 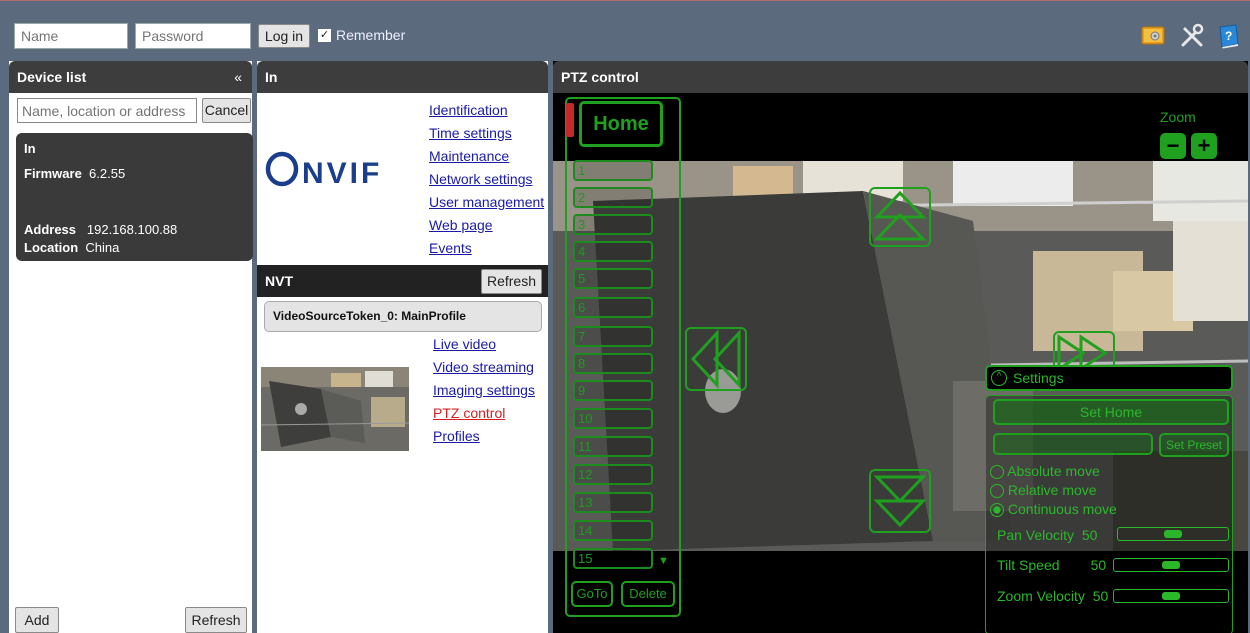 I want to click on imaging-settings-link: Imaging settings, so click(x=484, y=390).